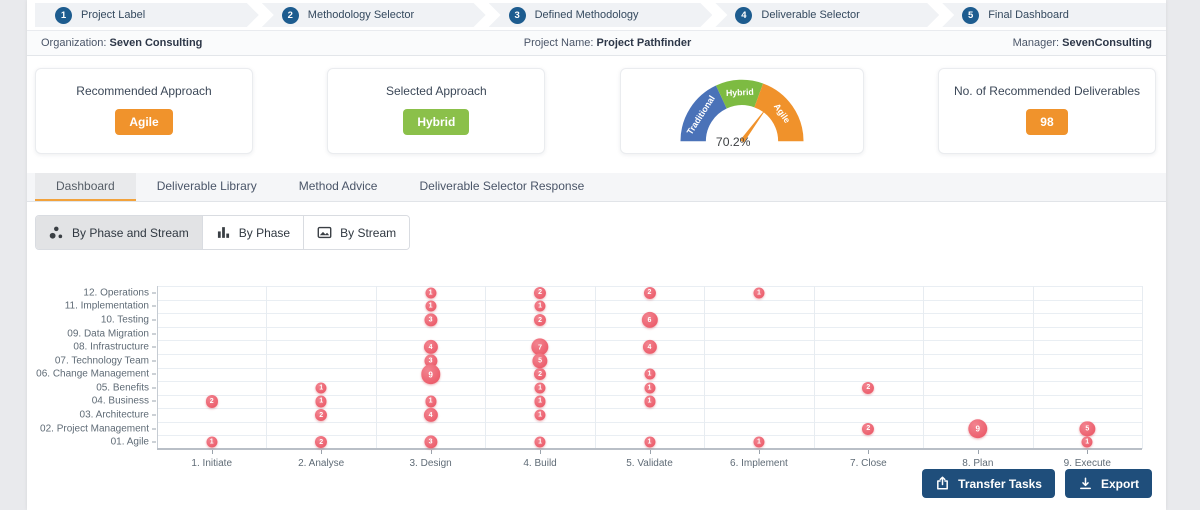 Image resolution: width=1200 pixels, height=510 pixels. What do you see at coordinates (1047, 91) in the screenshot?
I see `deliverables-count-title: No. of Recommended Deliverables` at bounding box center [1047, 91].